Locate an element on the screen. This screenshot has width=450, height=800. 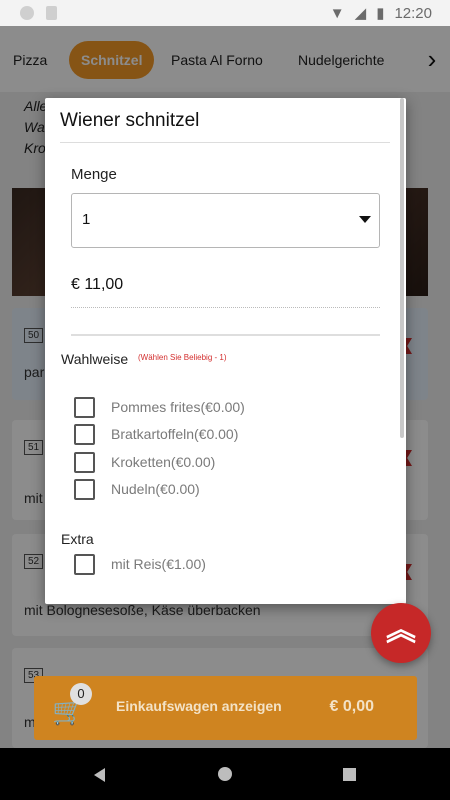
extra-checkbox-row: mit Reis(€1.00) is located at coordinates (140, 564).